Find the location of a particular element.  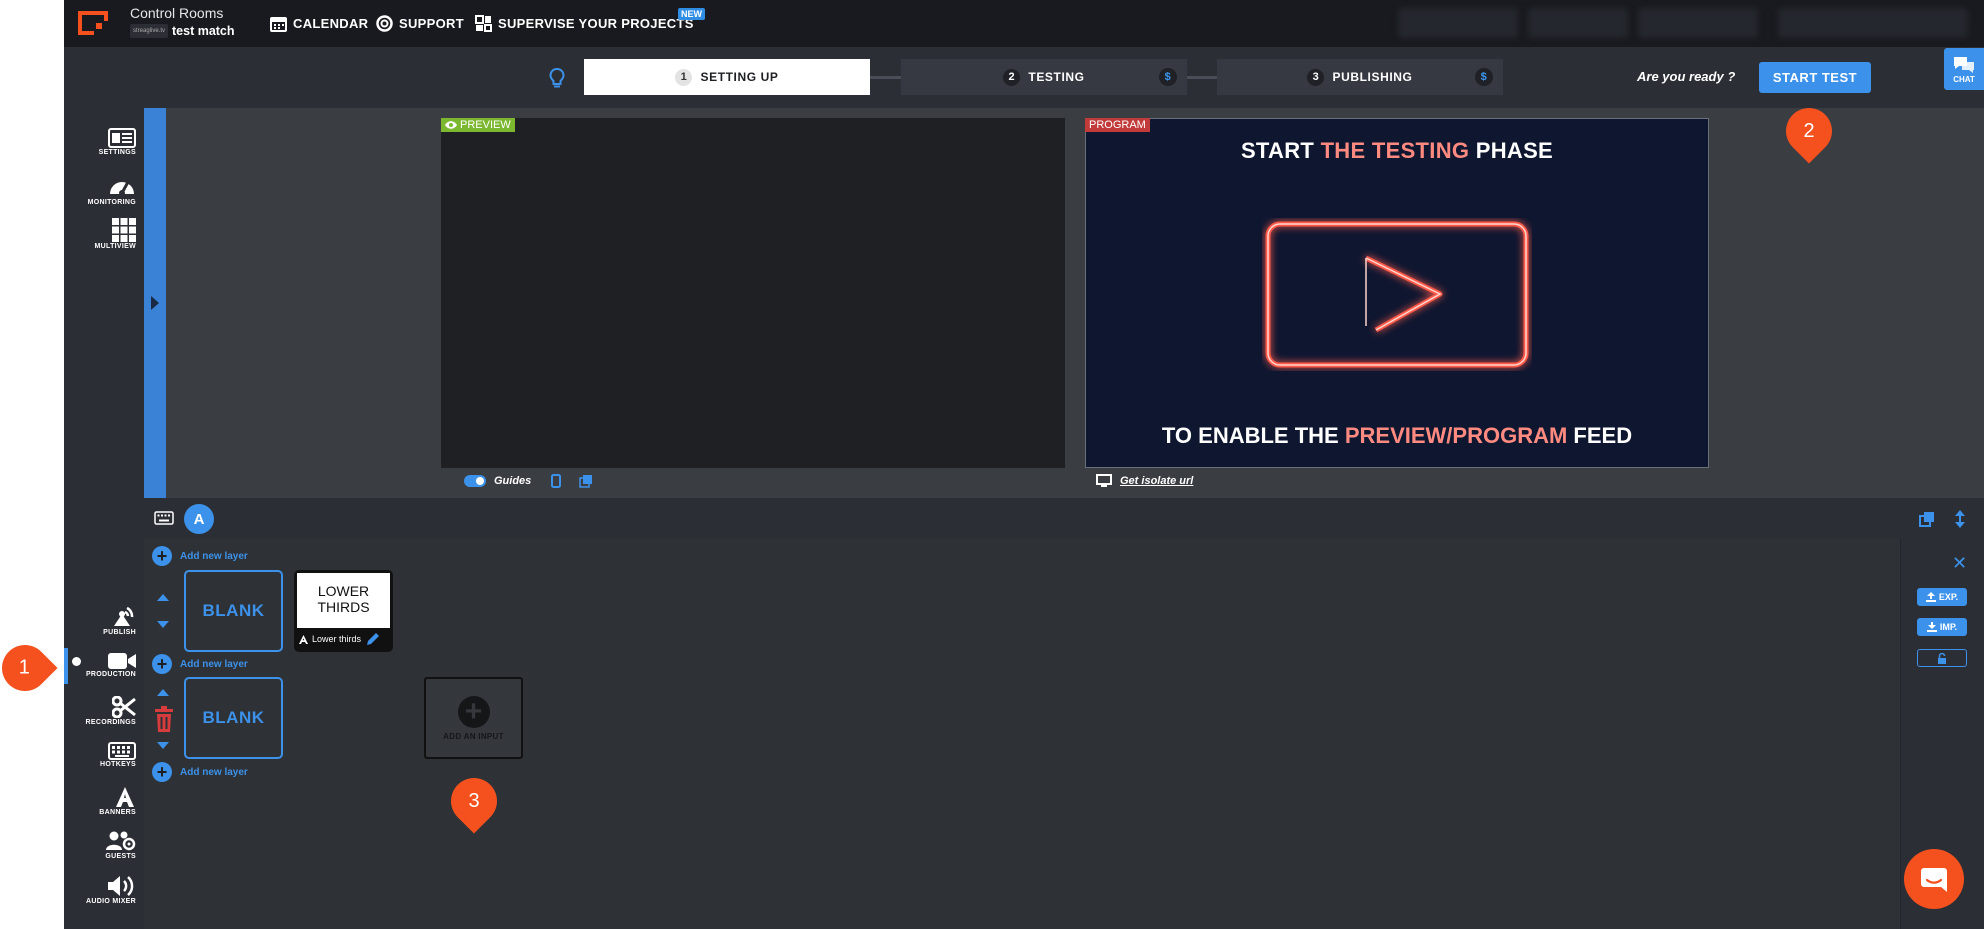

mobile-icon is located at coordinates (556, 481).